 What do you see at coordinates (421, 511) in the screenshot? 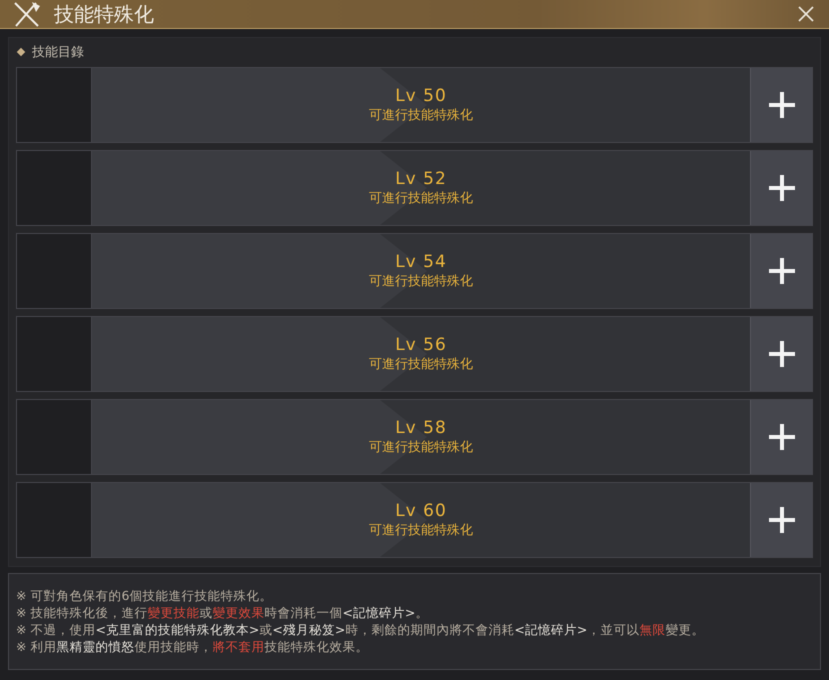
I see `level-label: Lv 60` at bounding box center [421, 511].